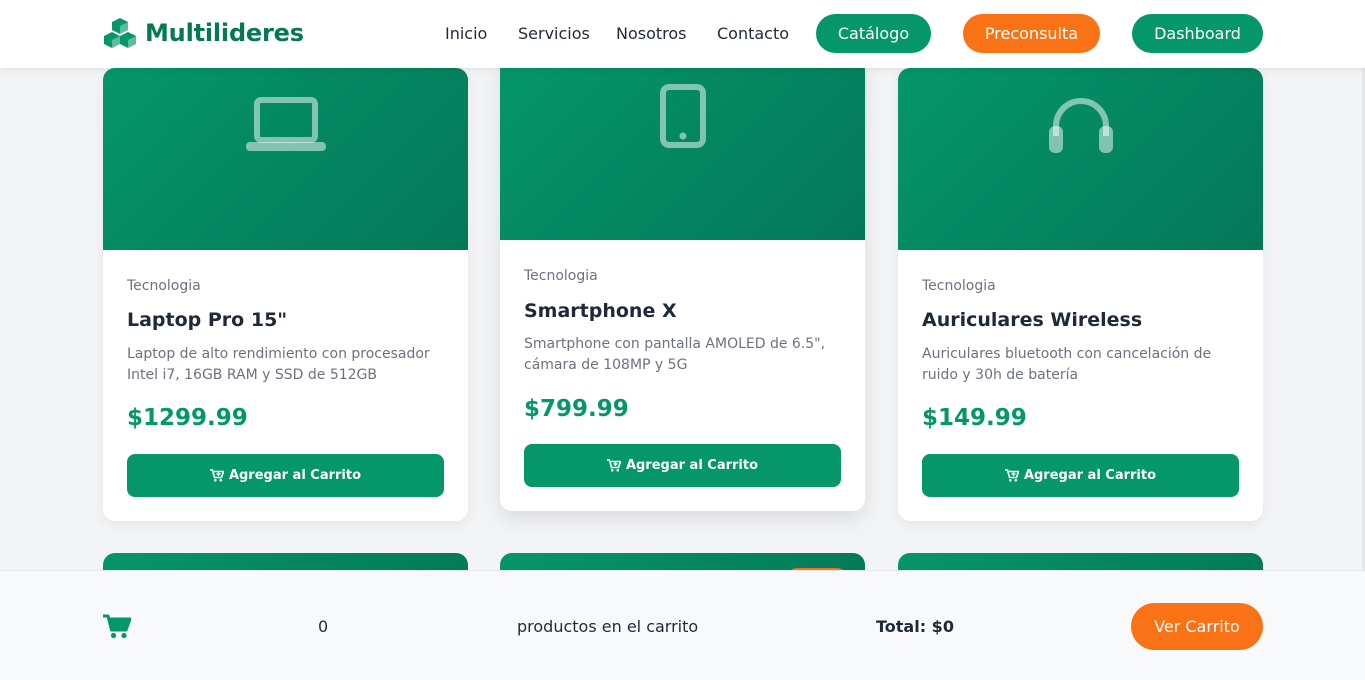 This screenshot has height=680, width=1365. I want to click on product-title: Auriculares Wireless, so click(1032, 320).